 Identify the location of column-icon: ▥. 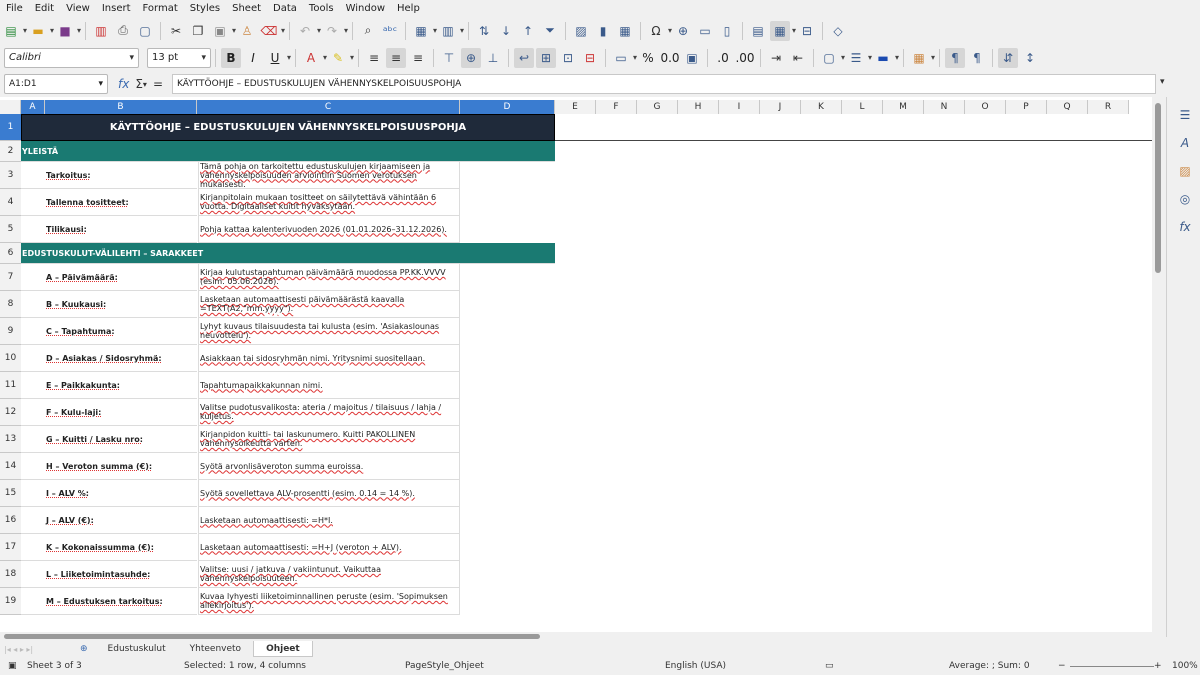
(451, 31).